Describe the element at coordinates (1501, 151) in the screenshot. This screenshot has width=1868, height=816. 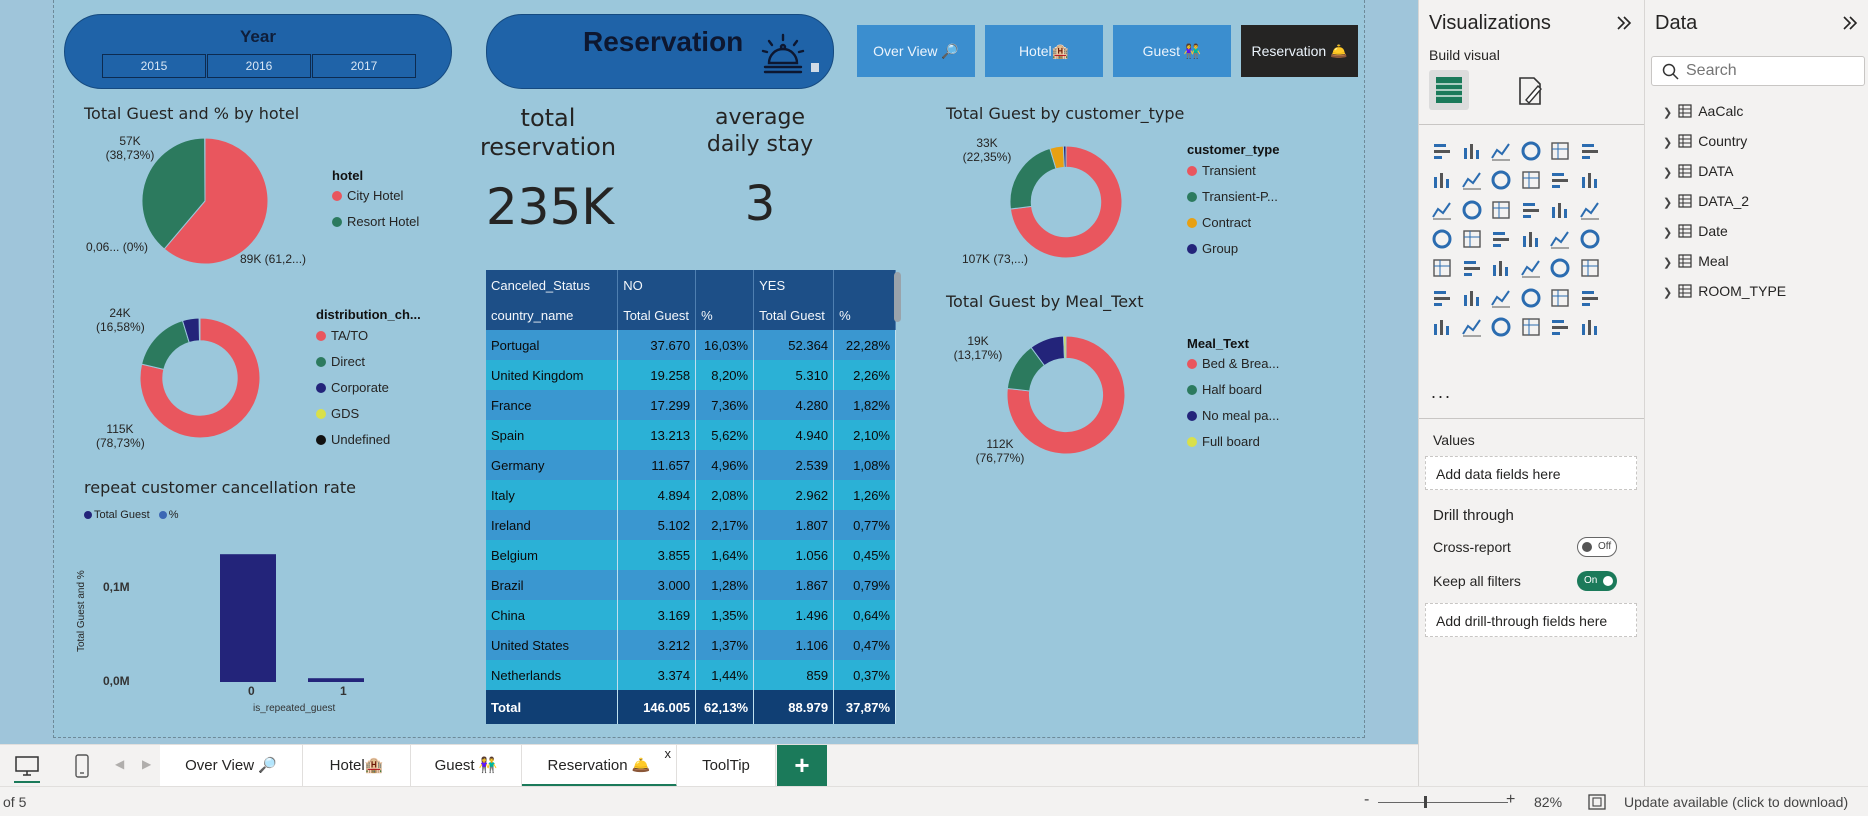
I see `clustered-bar-icon` at that location.